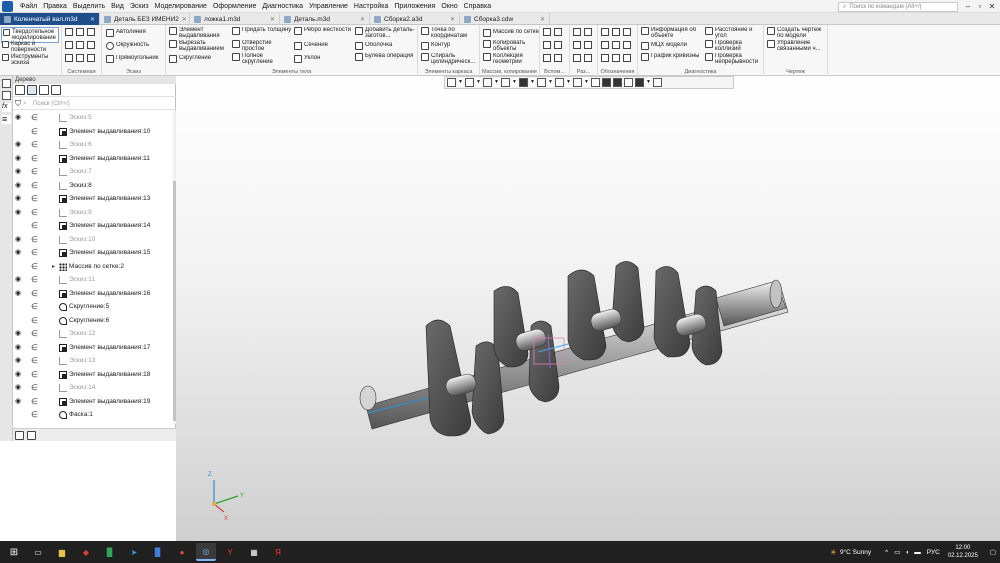 Image resolution: width=1000 pixels, height=563 pixels. Describe the element at coordinates (86, 552) in the screenshot. I see `acrobat-icon: ◆` at that location.